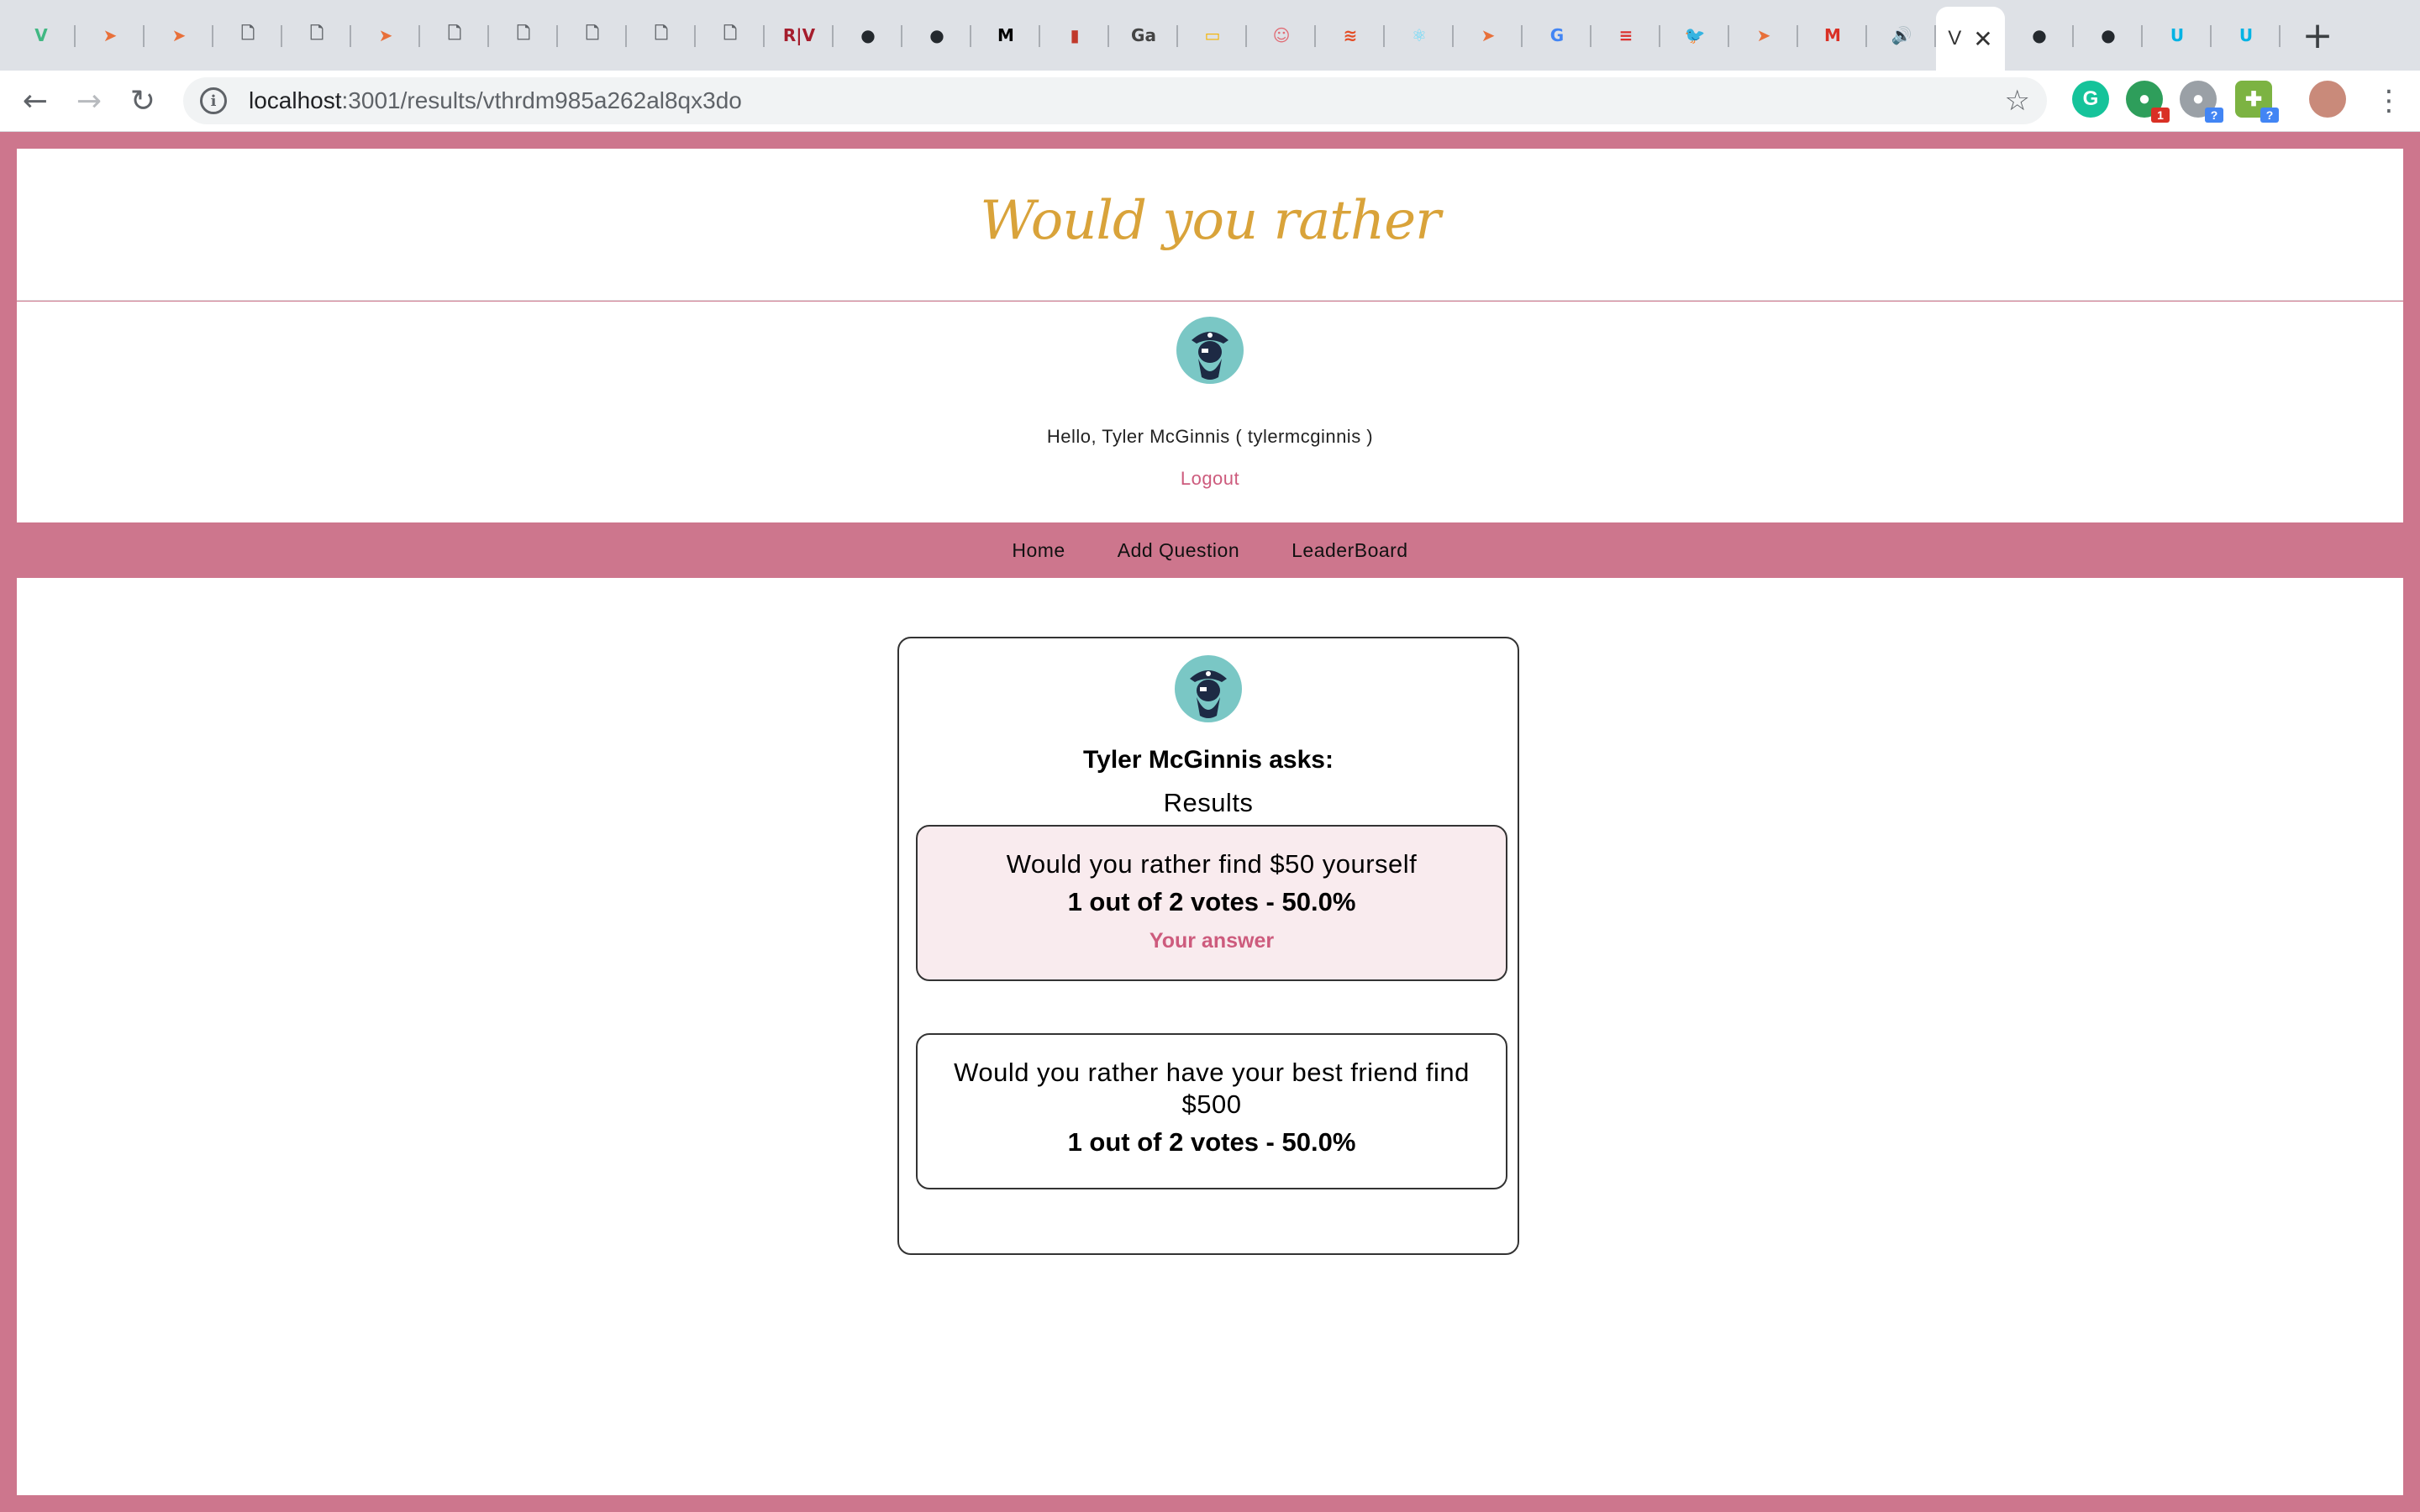 This screenshot has width=2420, height=1512. I want to click on browser-tab: V, so click(41, 35).